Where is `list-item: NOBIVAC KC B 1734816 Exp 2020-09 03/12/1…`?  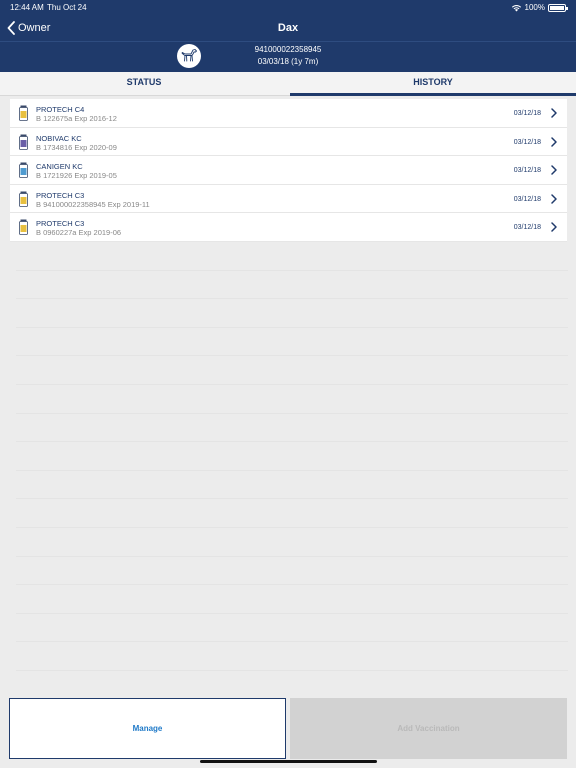 list-item: NOBIVAC KC B 1734816 Exp 2020-09 03/12/1… is located at coordinates (288, 142).